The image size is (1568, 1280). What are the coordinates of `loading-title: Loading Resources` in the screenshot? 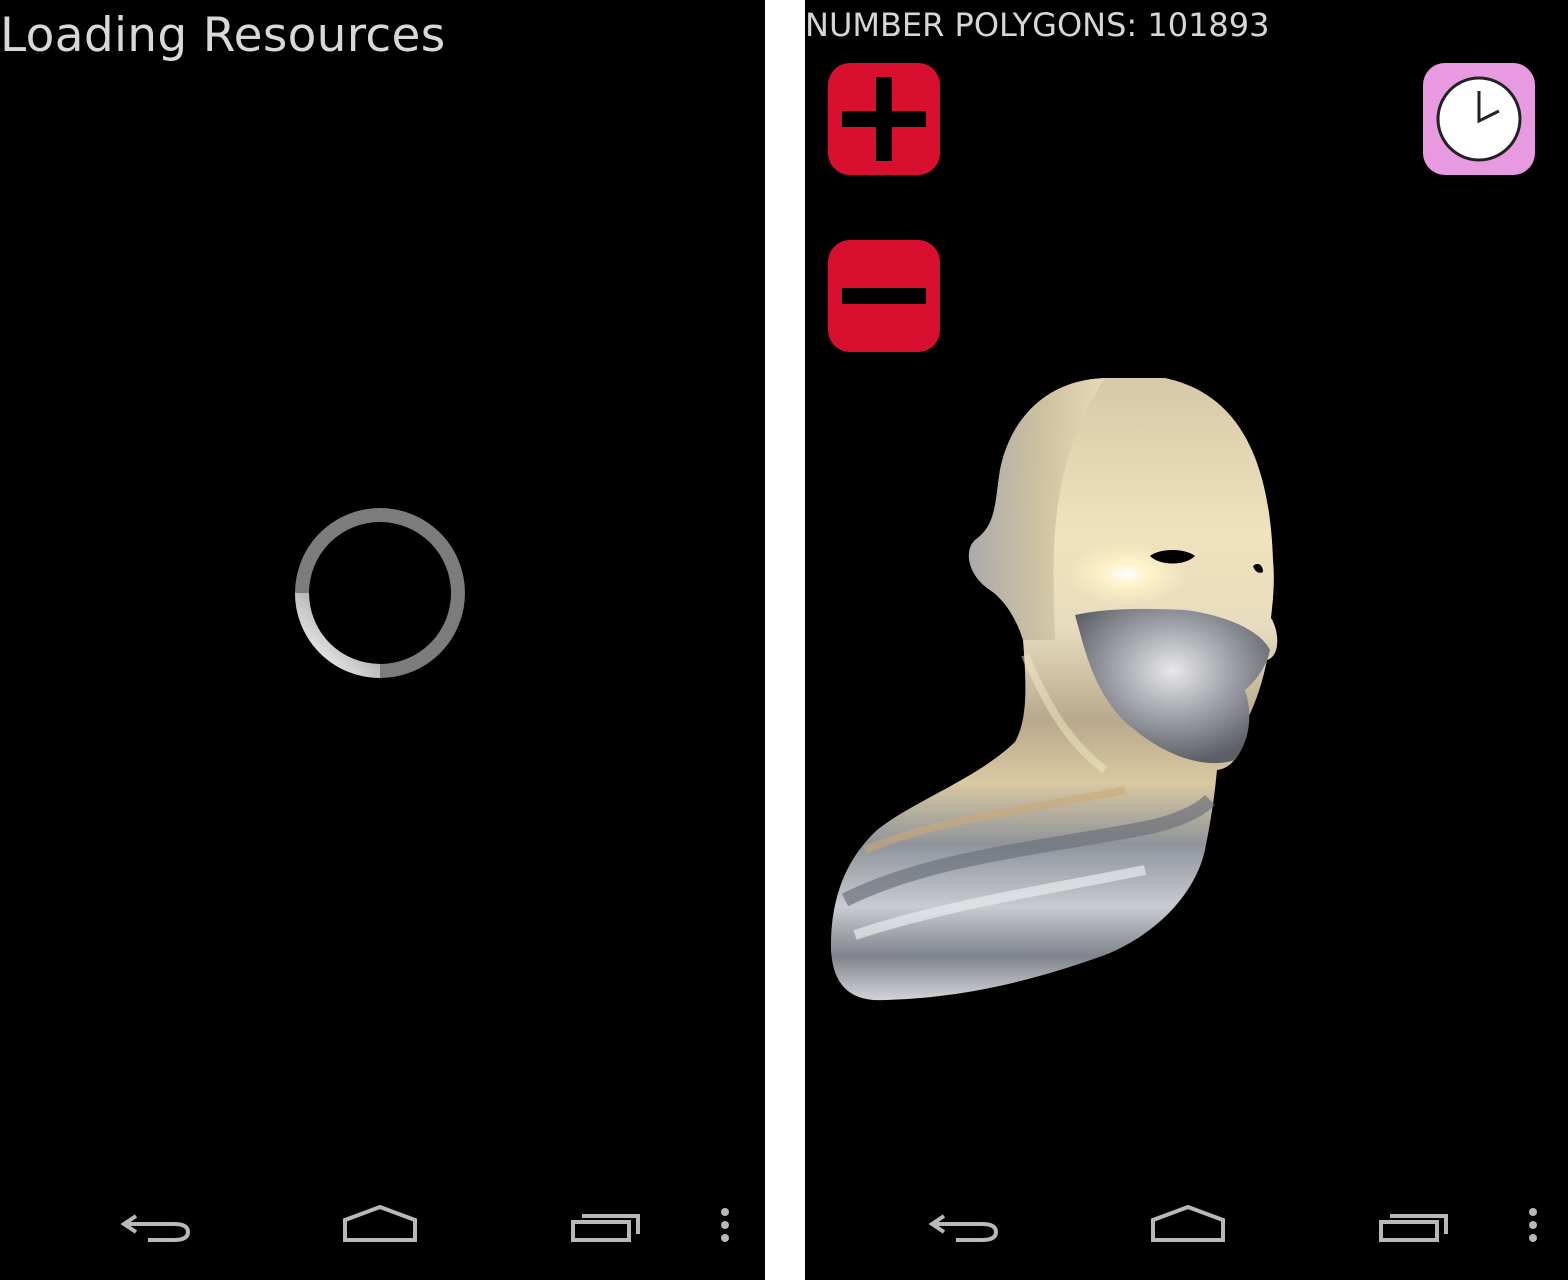 It's located at (223, 35).